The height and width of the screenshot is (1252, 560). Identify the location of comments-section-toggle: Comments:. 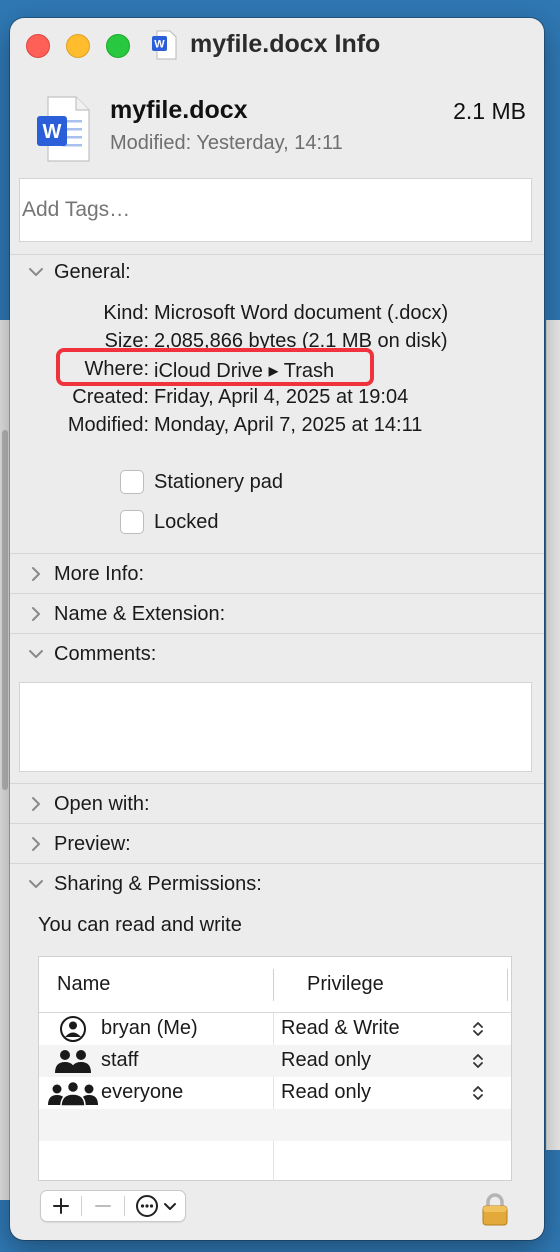
(91, 654).